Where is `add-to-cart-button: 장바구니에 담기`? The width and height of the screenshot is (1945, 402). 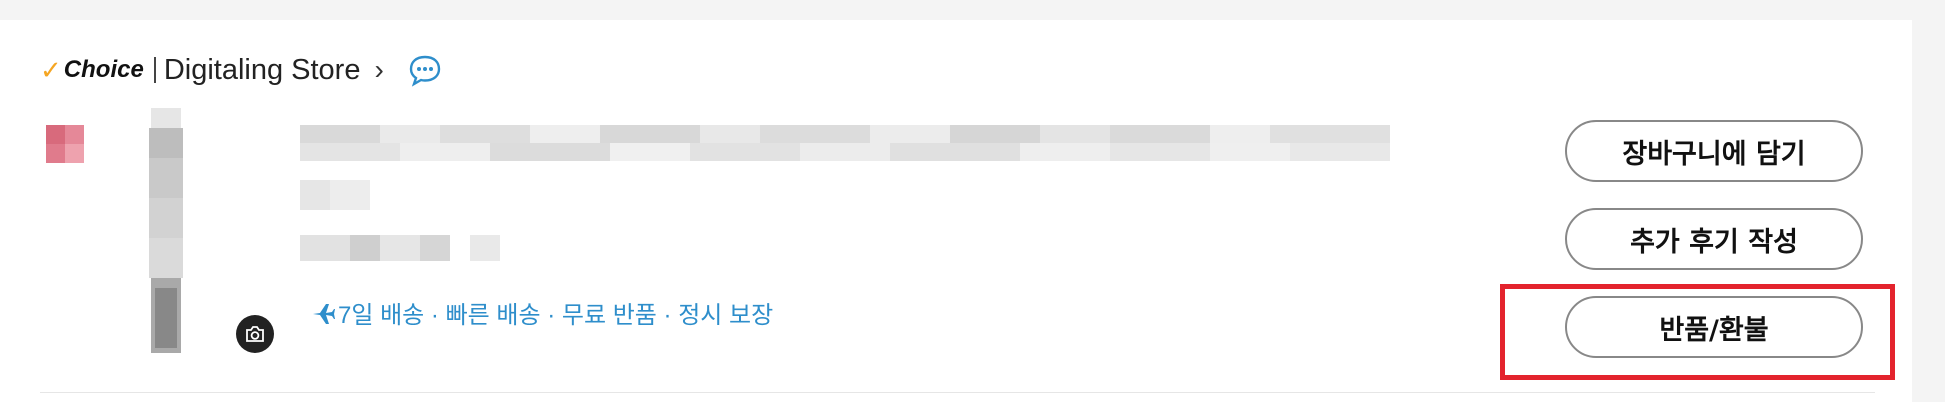
add-to-cart-button: 장바구니에 담기 is located at coordinates (1714, 151).